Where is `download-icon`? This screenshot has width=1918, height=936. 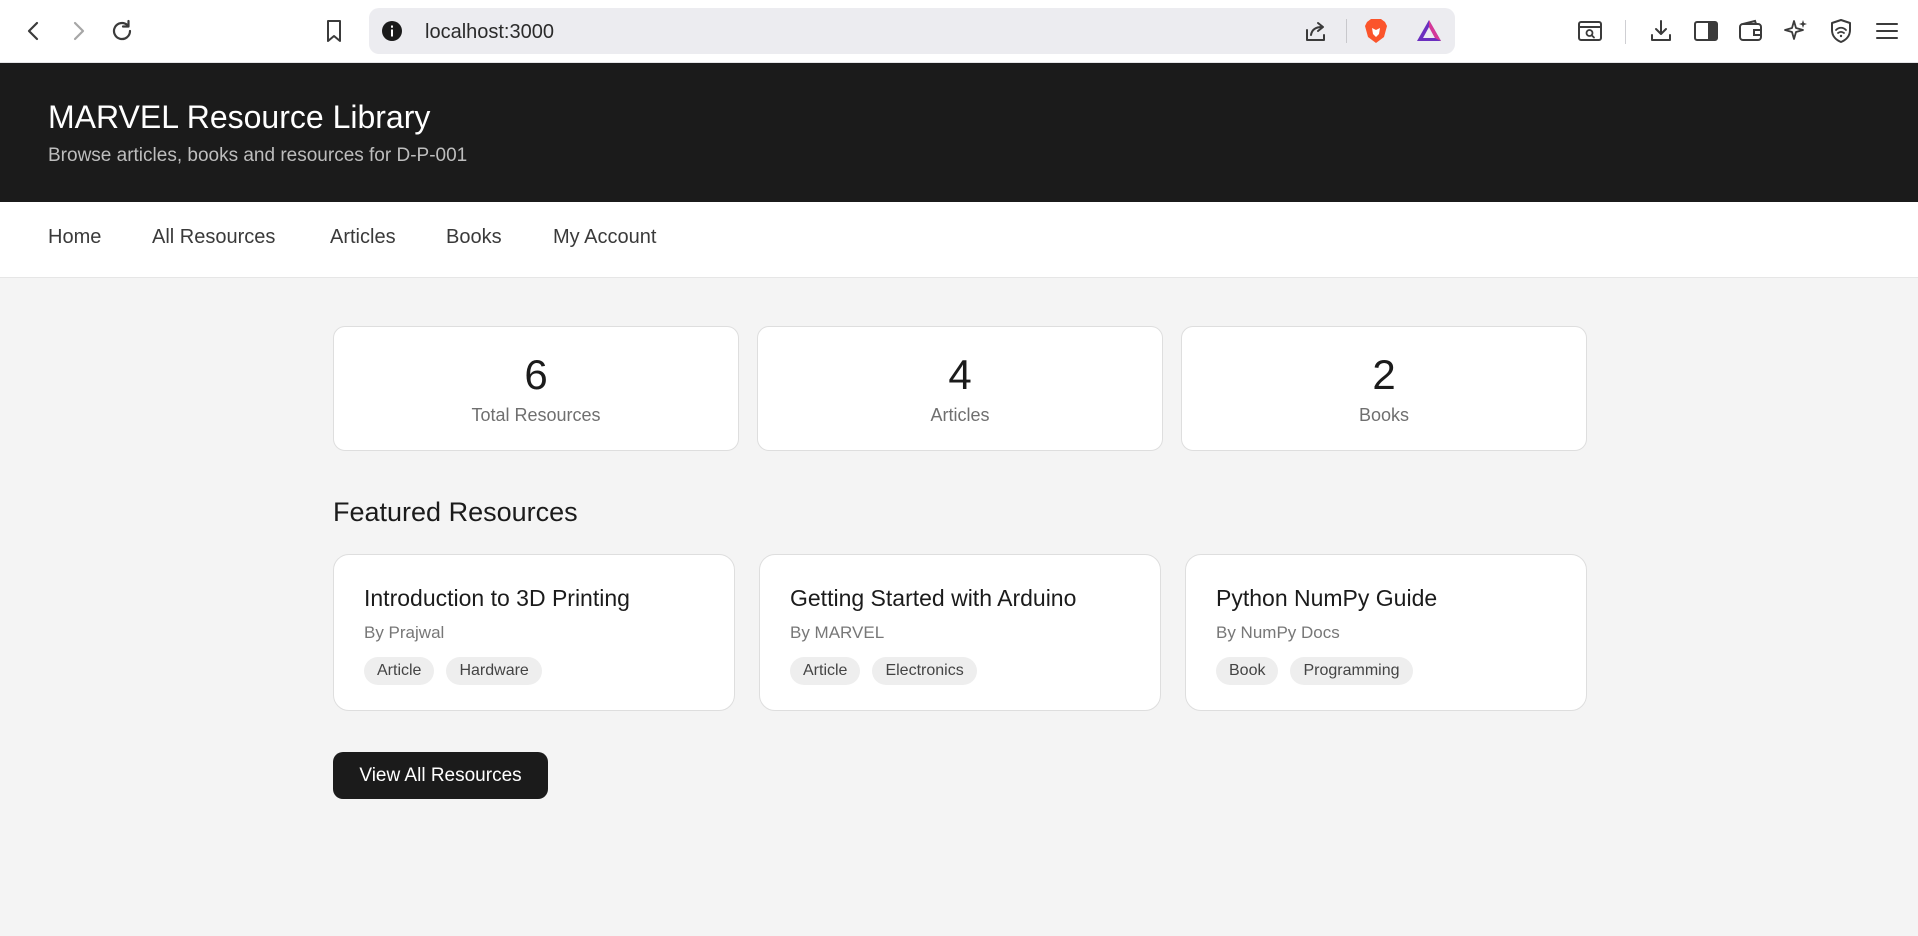
download-icon is located at coordinates (1661, 31).